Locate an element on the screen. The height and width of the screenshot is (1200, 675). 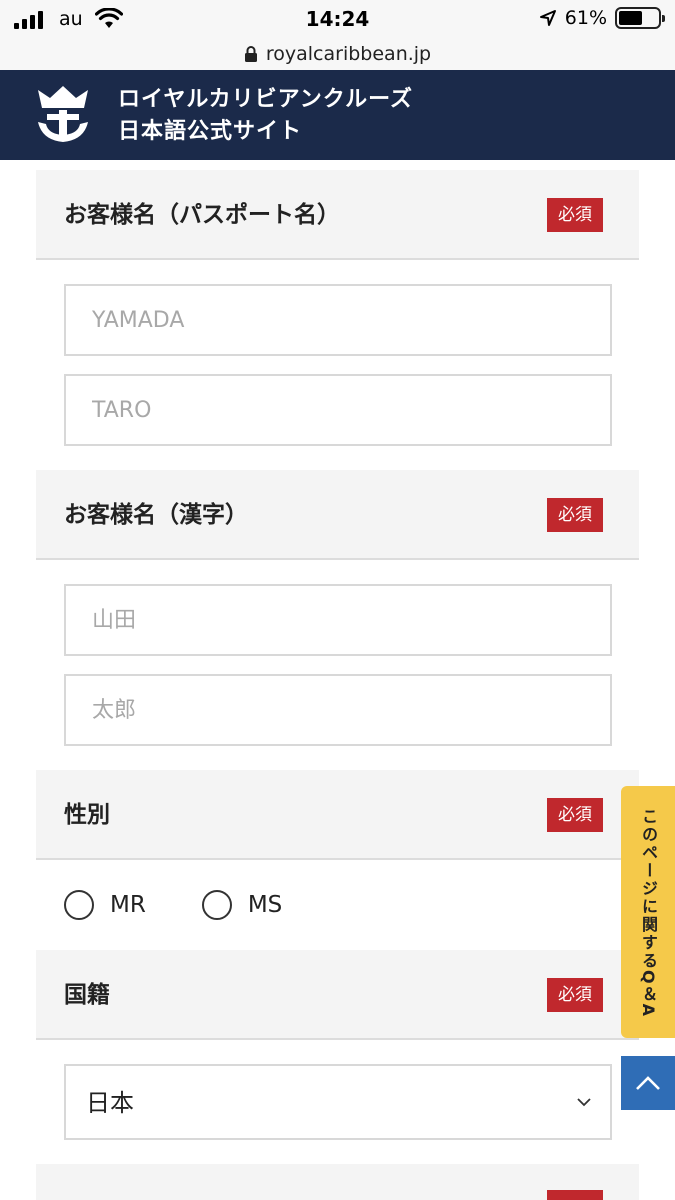
nationality-field: 日本 is located at coordinates (337, 1102).